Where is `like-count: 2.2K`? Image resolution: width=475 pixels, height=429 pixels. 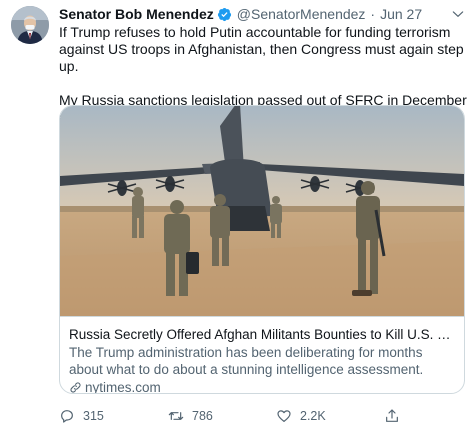 like-count: 2.2K is located at coordinates (313, 416).